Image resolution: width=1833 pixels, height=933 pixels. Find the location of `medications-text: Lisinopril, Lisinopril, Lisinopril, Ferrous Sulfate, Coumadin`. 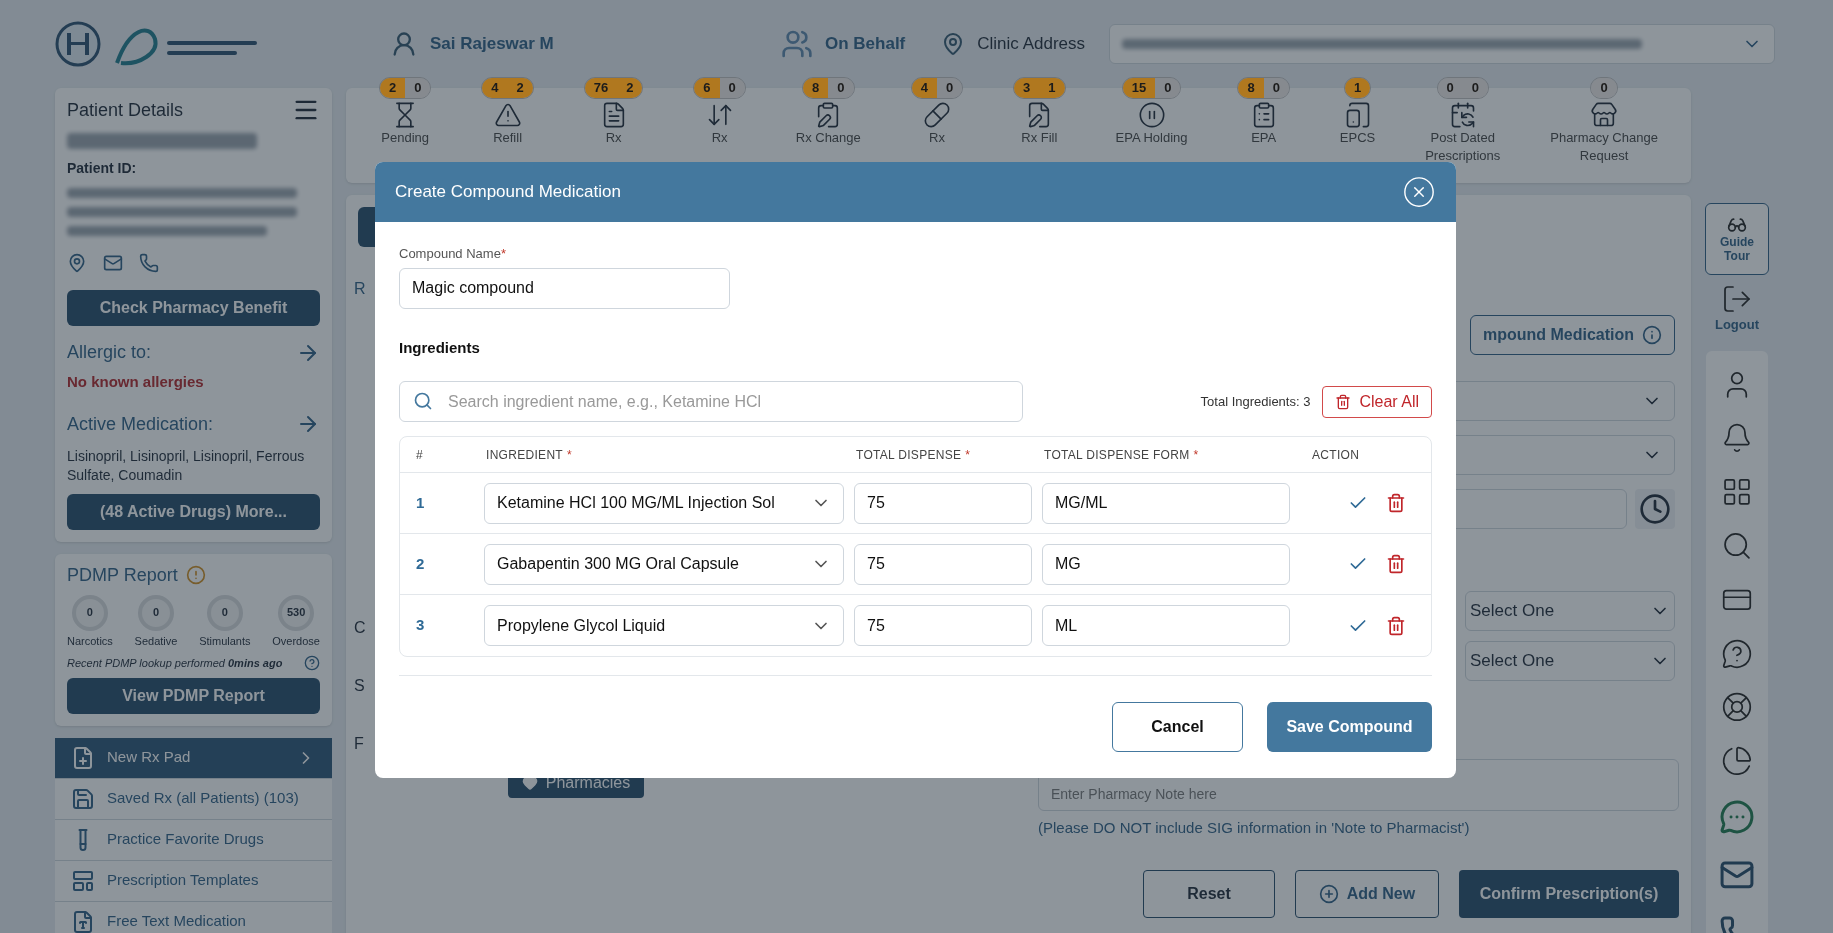

medications-text: Lisinopril, Lisinopril, Lisinopril, Ferrous Sulfate, Coumadin is located at coordinates (186, 465).